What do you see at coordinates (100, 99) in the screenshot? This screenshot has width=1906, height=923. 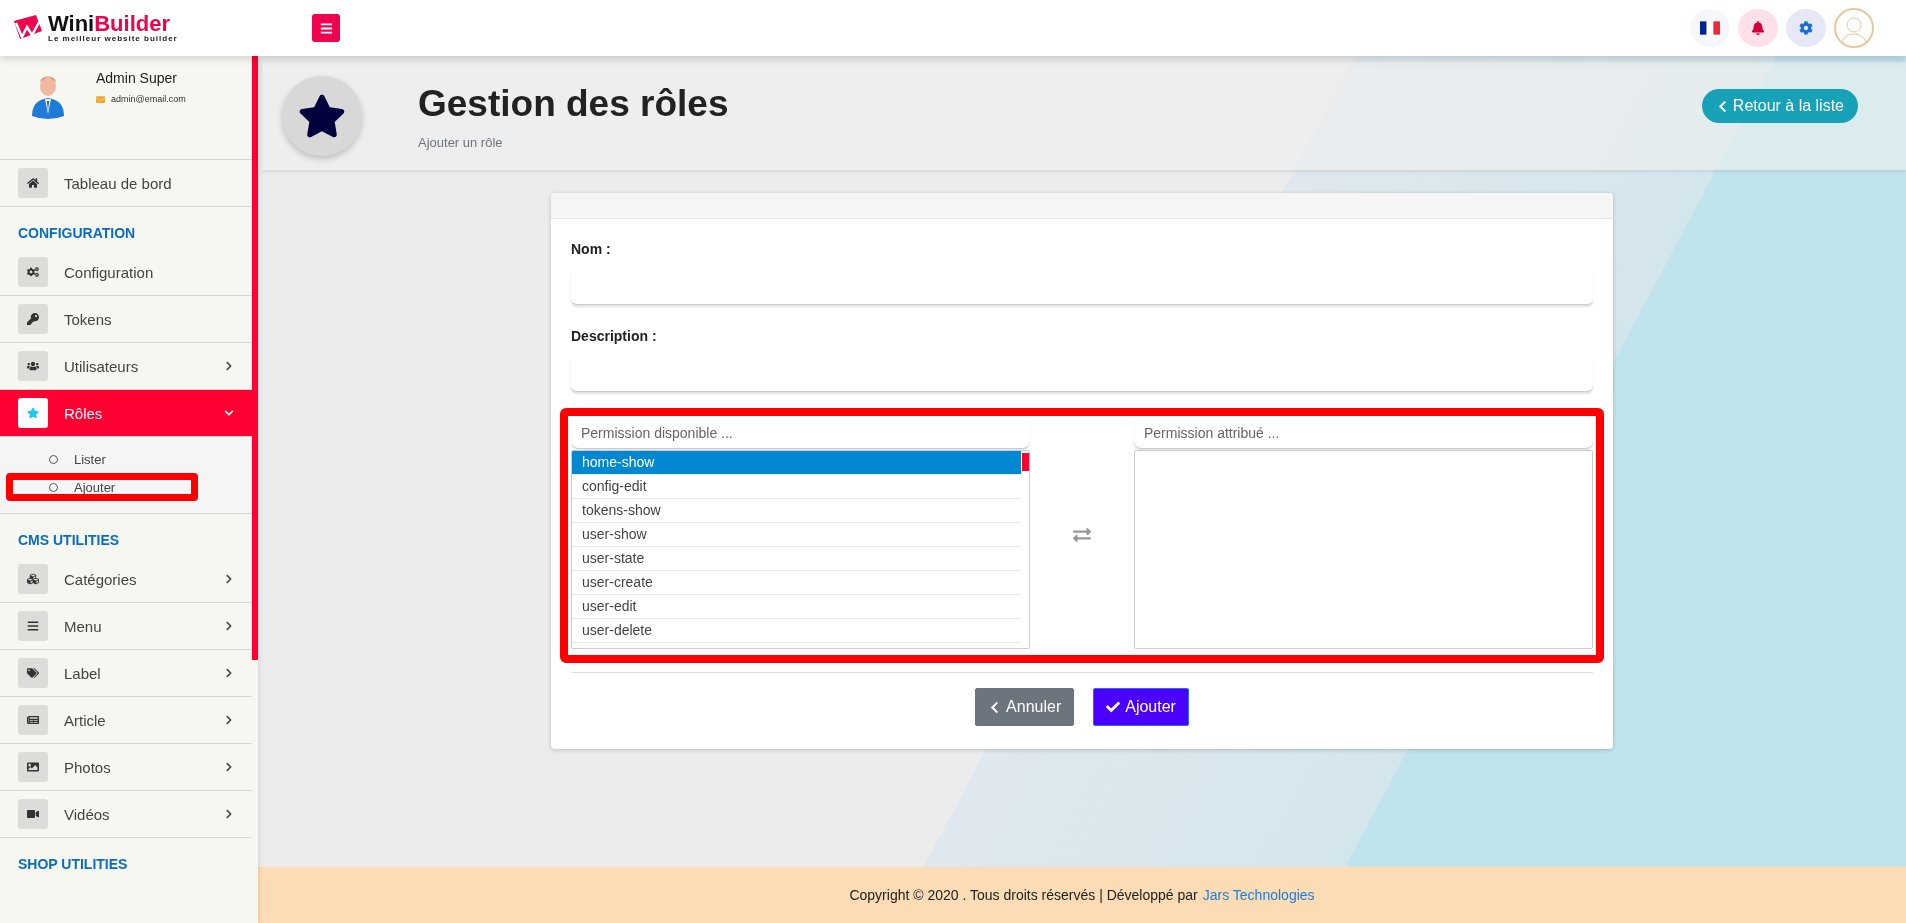 I see `envelope-icon` at bounding box center [100, 99].